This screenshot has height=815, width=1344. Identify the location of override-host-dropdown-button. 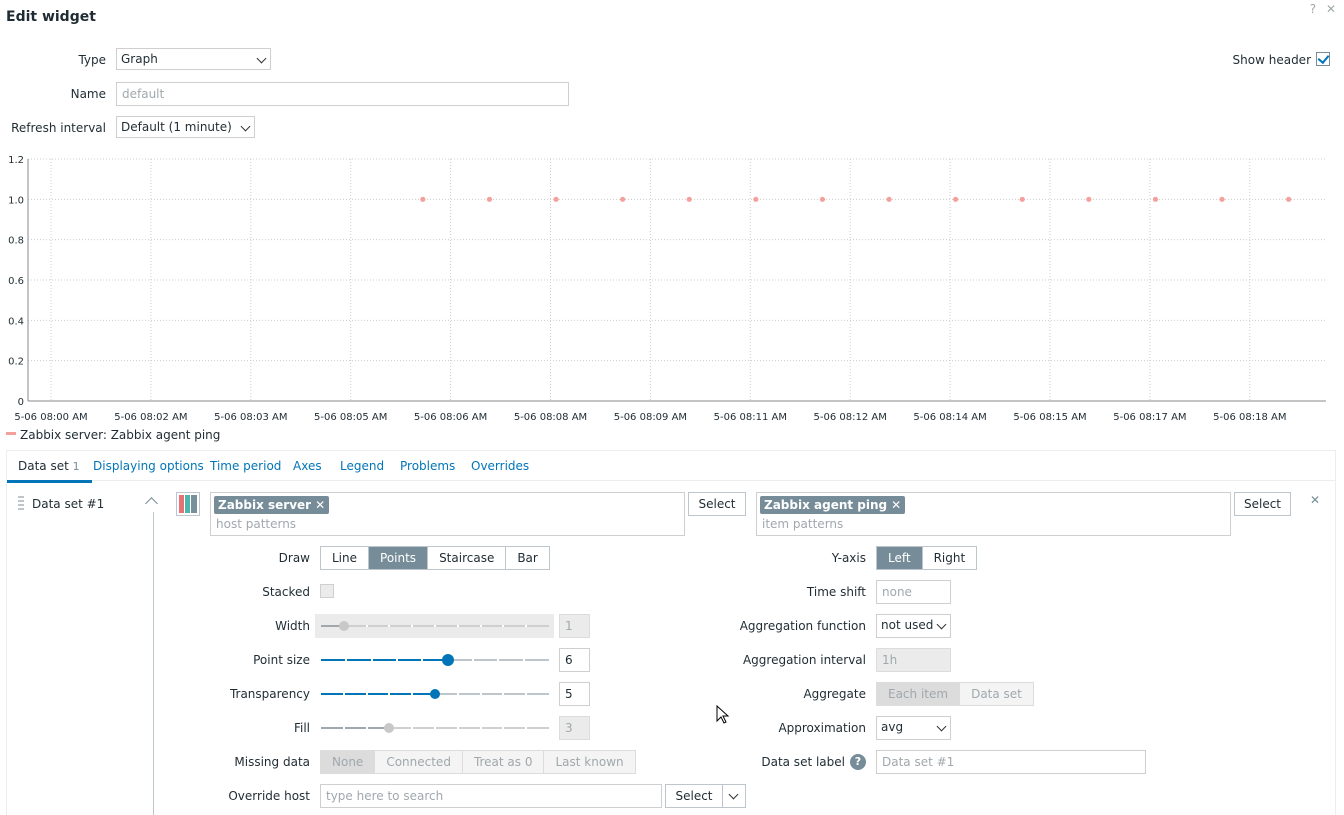
(734, 796).